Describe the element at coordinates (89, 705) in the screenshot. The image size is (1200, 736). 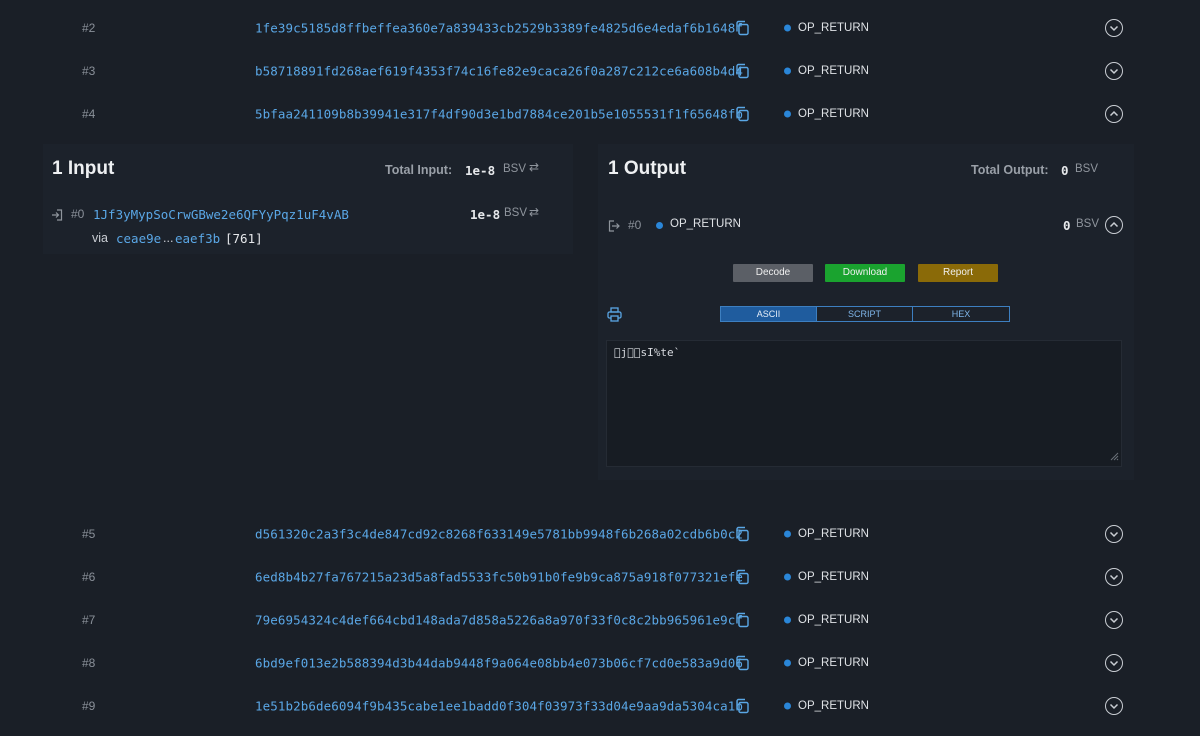
I see `row-index: #9` at that location.